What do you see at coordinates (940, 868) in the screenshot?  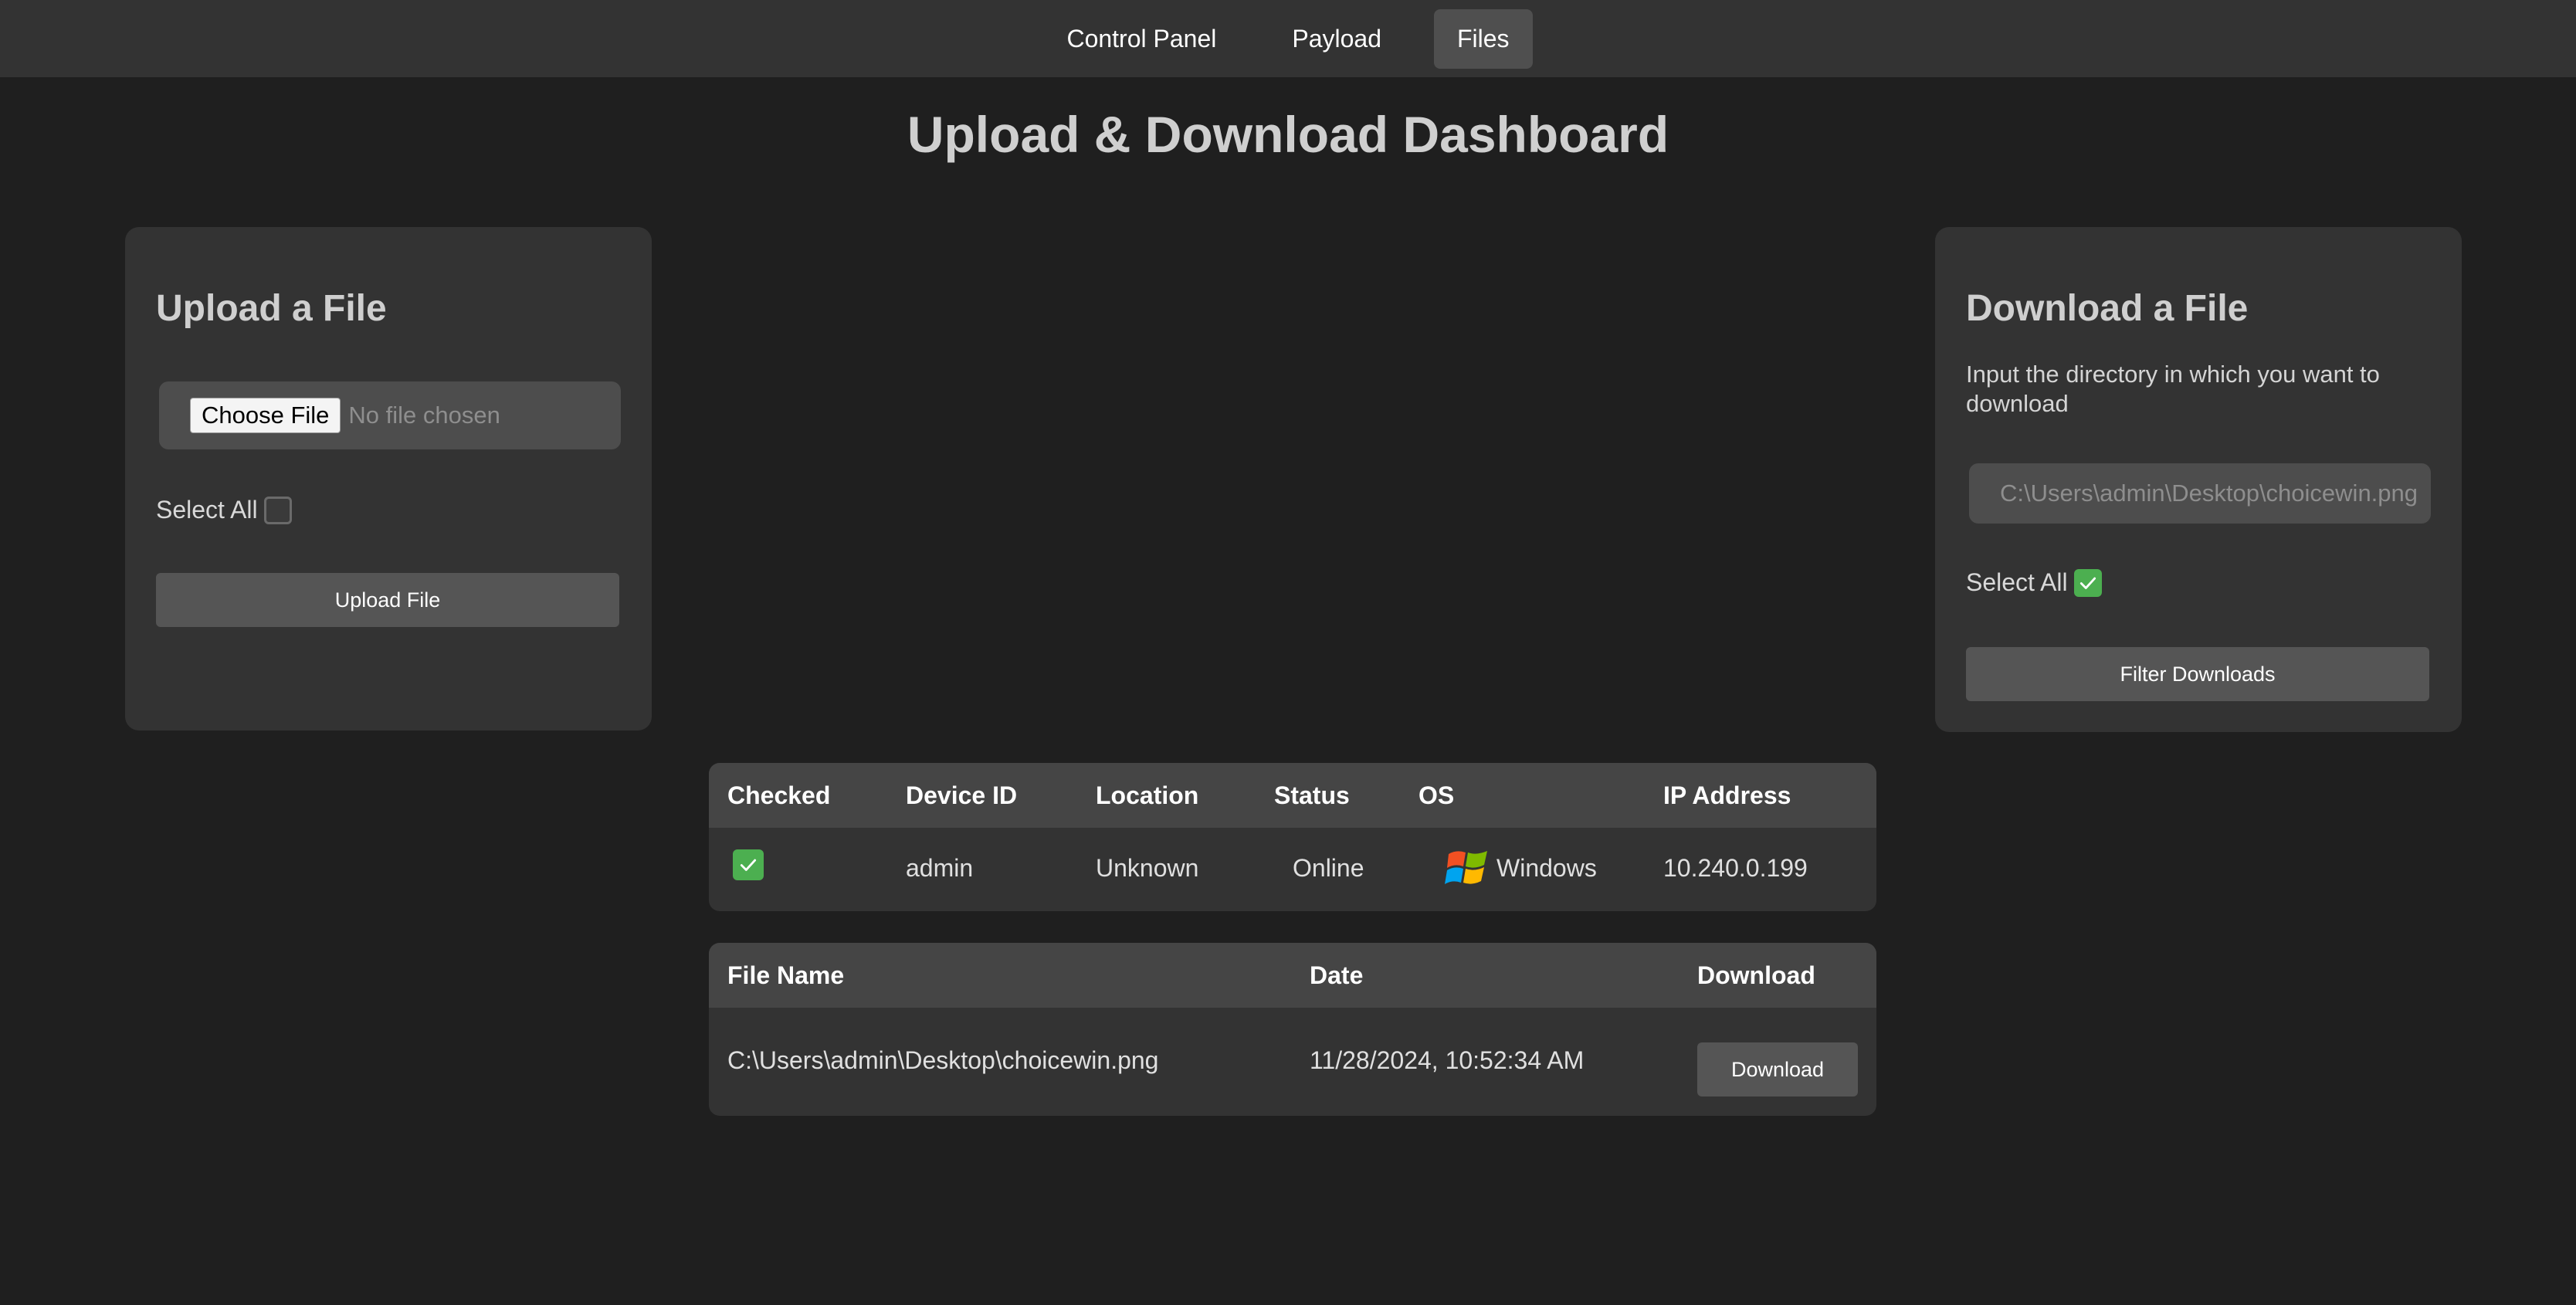 I see `device-id-cell: admin` at bounding box center [940, 868].